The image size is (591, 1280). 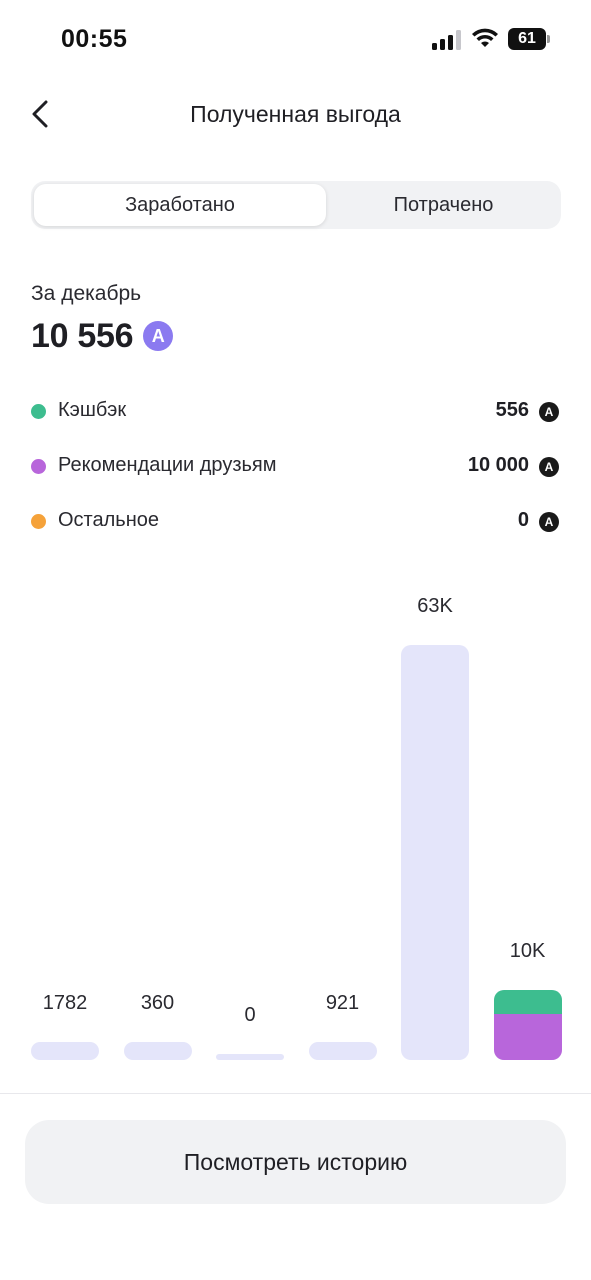 I want to click on legend-item-referrals: Рекомендации друзьям 10 000 A, so click(x=296, y=466).